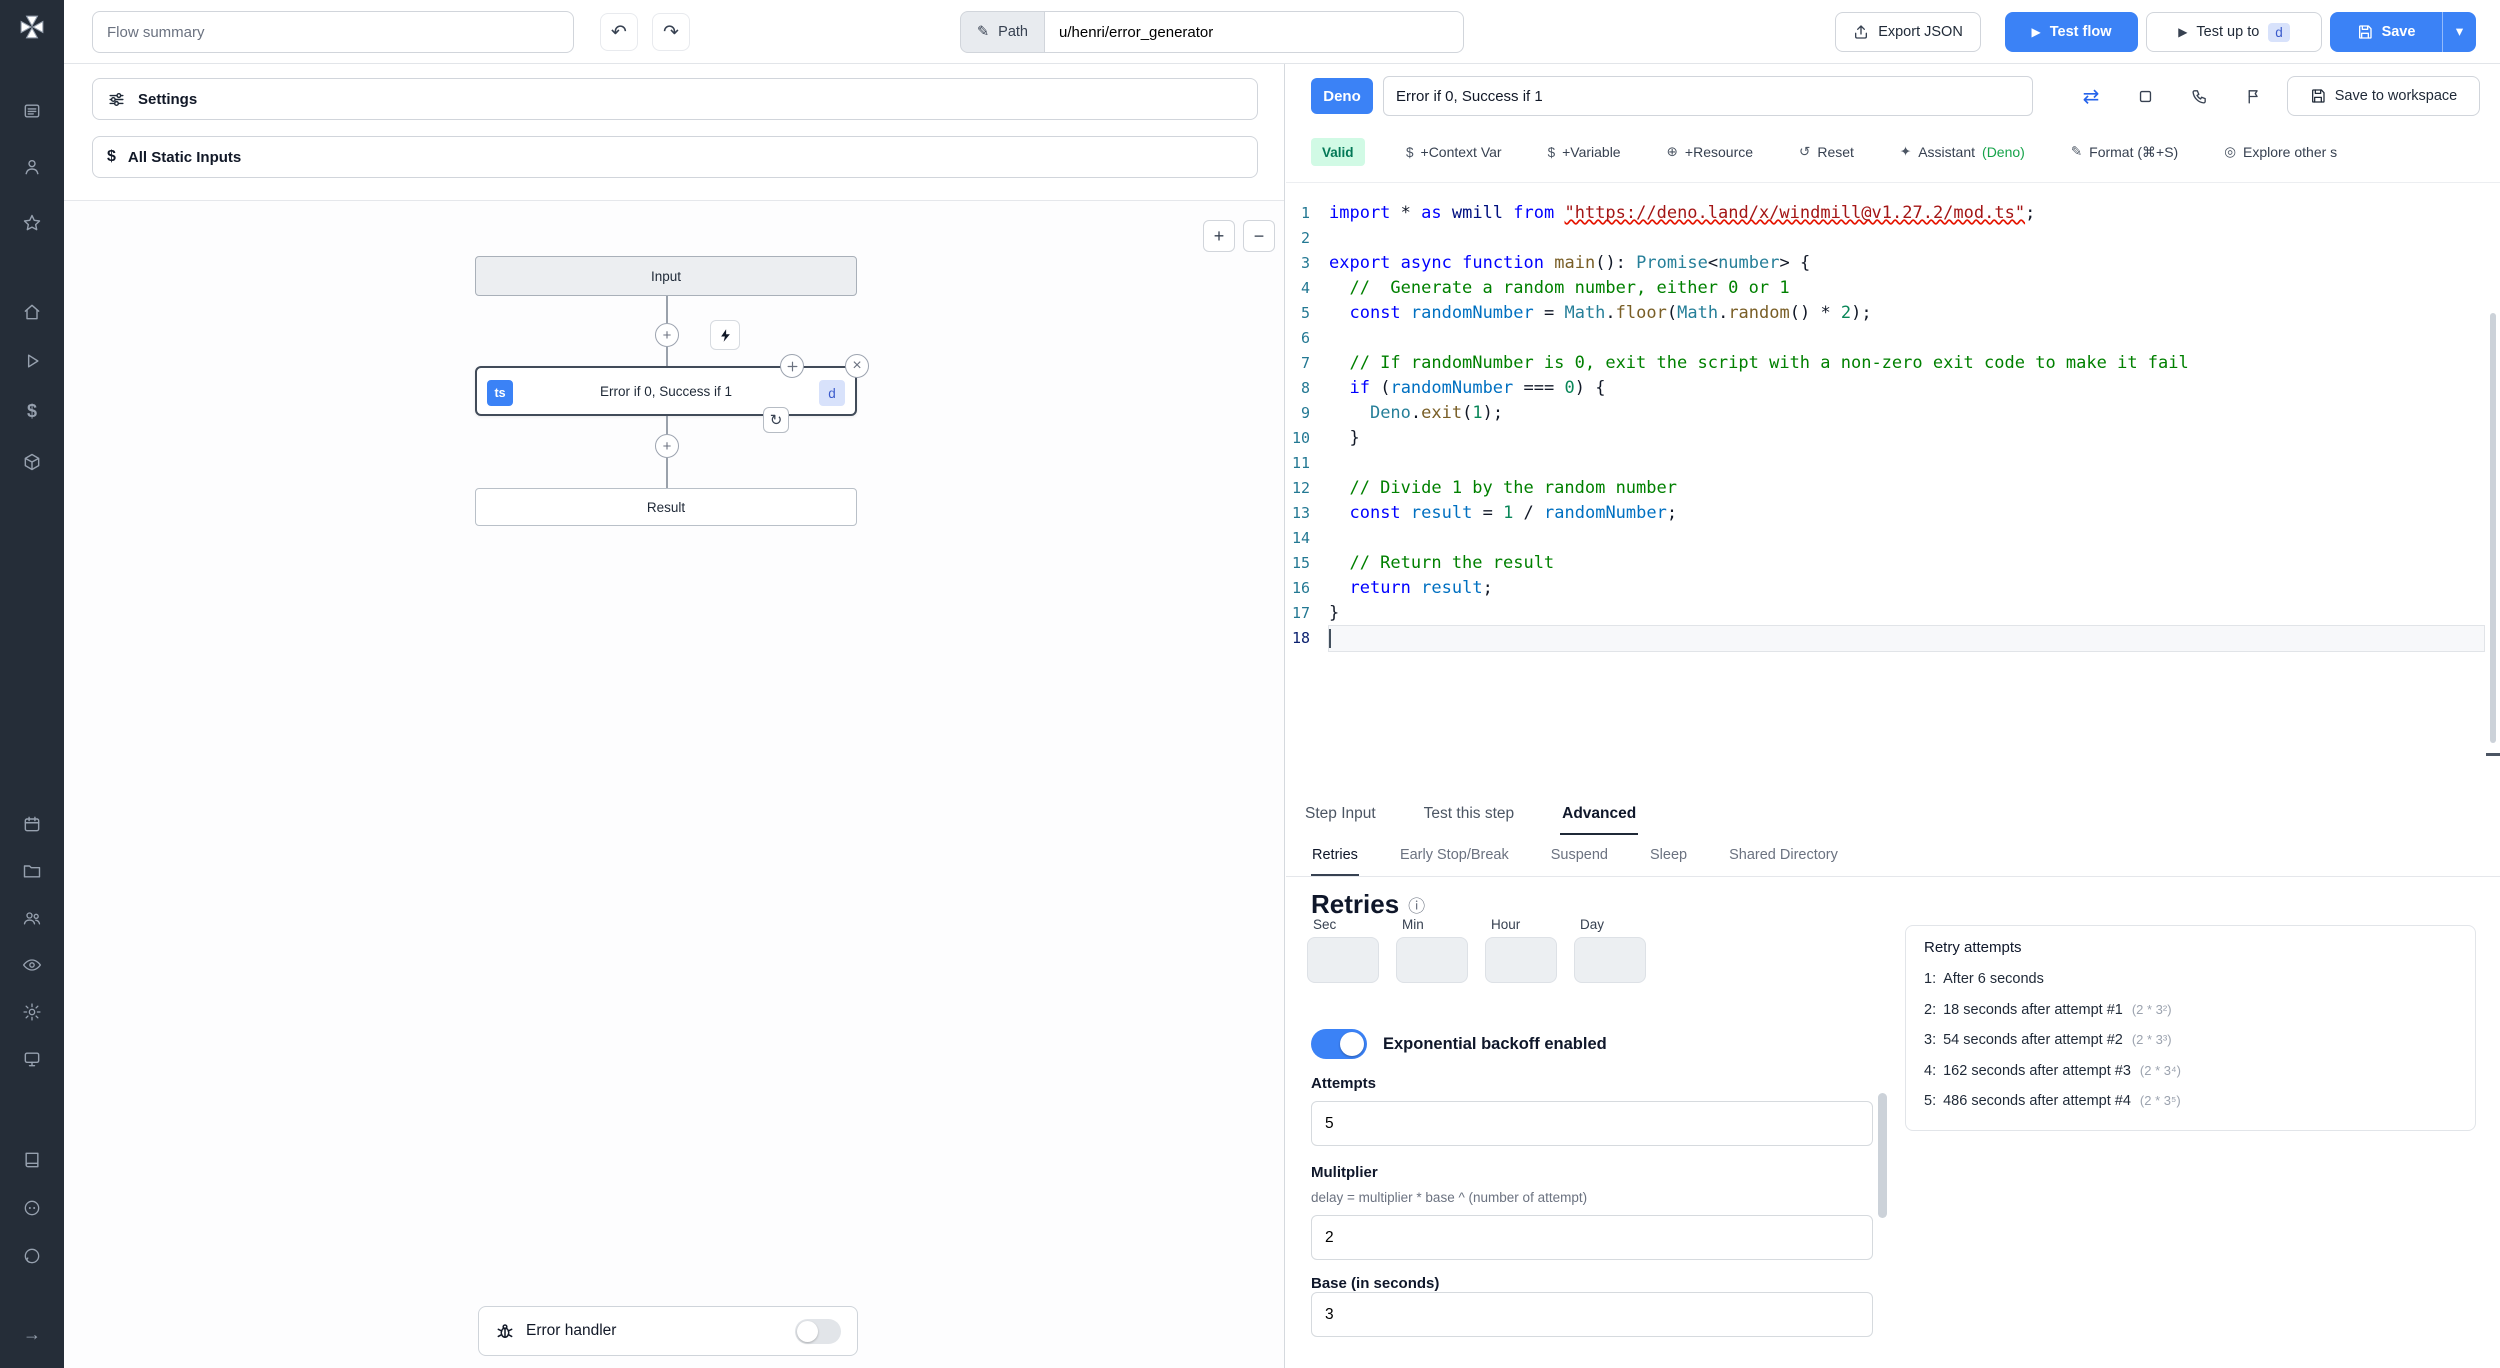 The image size is (2500, 1368). Describe the element at coordinates (1861, 32) in the screenshot. I see `export-icon` at that location.